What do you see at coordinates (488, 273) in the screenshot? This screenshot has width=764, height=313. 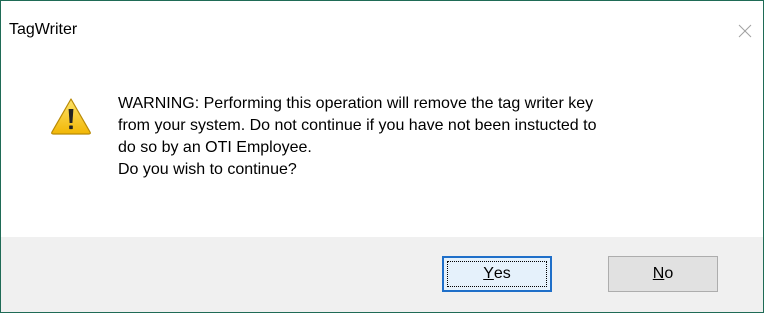 I see `yes-mnemonic: Y` at bounding box center [488, 273].